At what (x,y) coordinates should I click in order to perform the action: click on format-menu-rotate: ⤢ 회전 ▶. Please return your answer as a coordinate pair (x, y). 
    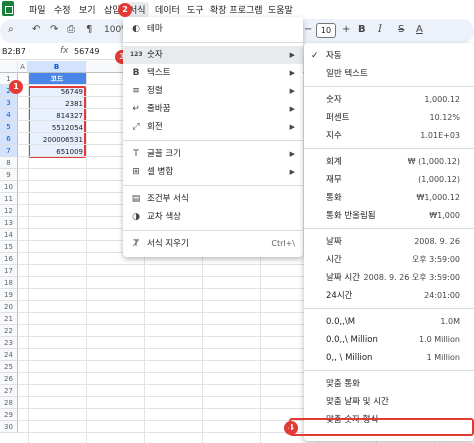
    Looking at the image, I should click on (213, 127).